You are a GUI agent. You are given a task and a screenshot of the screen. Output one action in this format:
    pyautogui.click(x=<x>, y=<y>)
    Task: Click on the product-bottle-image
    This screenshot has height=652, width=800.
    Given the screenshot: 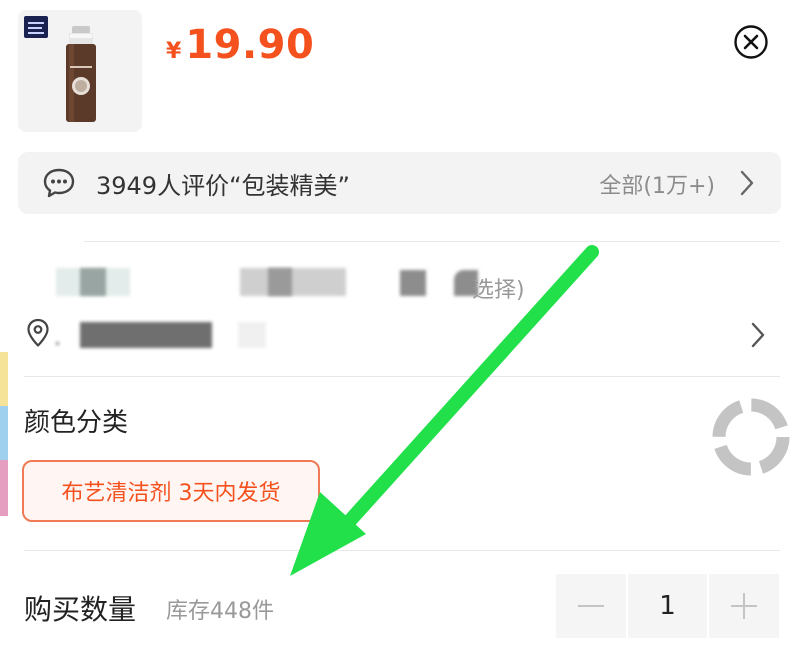 What is the action you would take?
    pyautogui.click(x=81, y=74)
    